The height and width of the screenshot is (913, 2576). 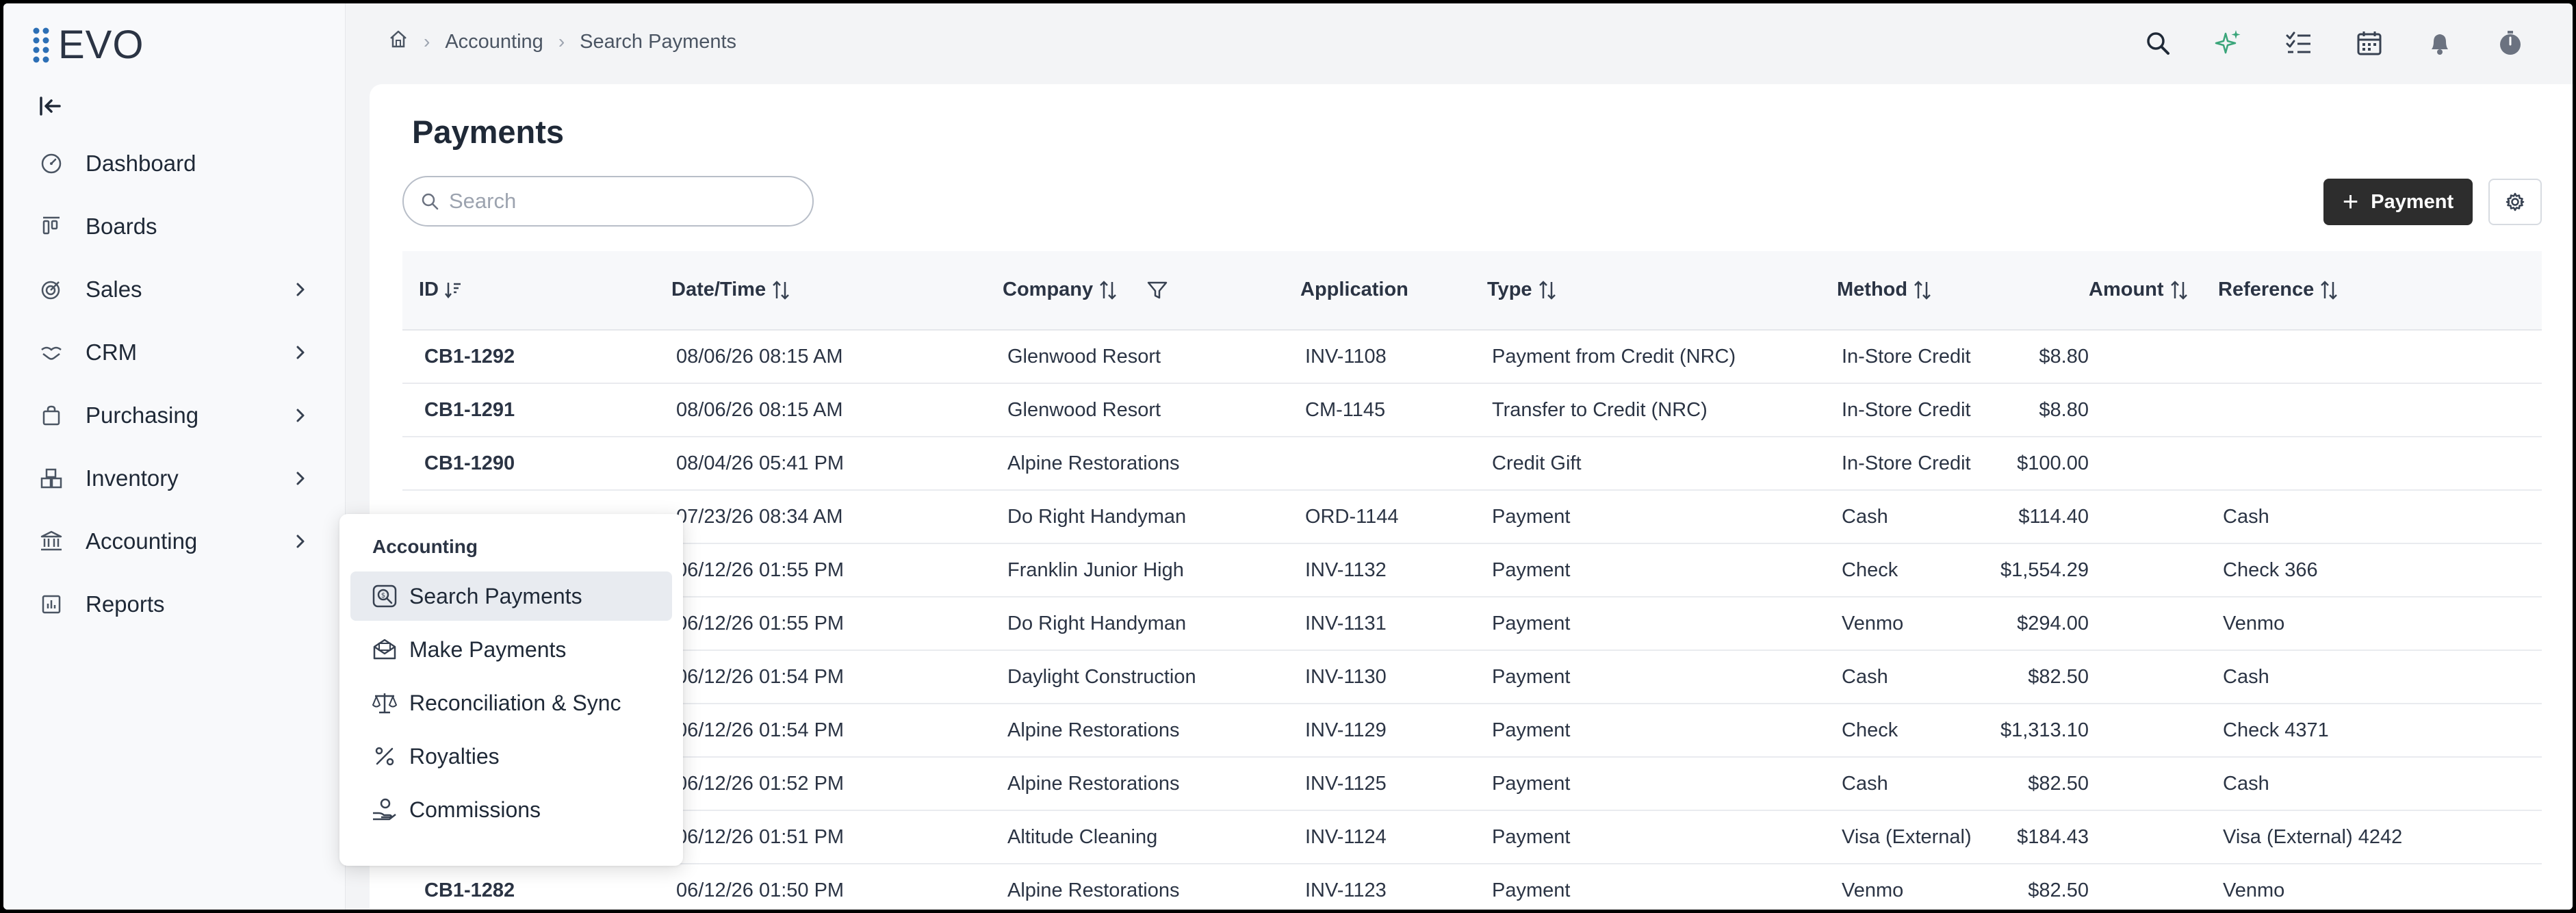 I want to click on sidebar-item-accounting: Accounting, so click(x=174, y=541).